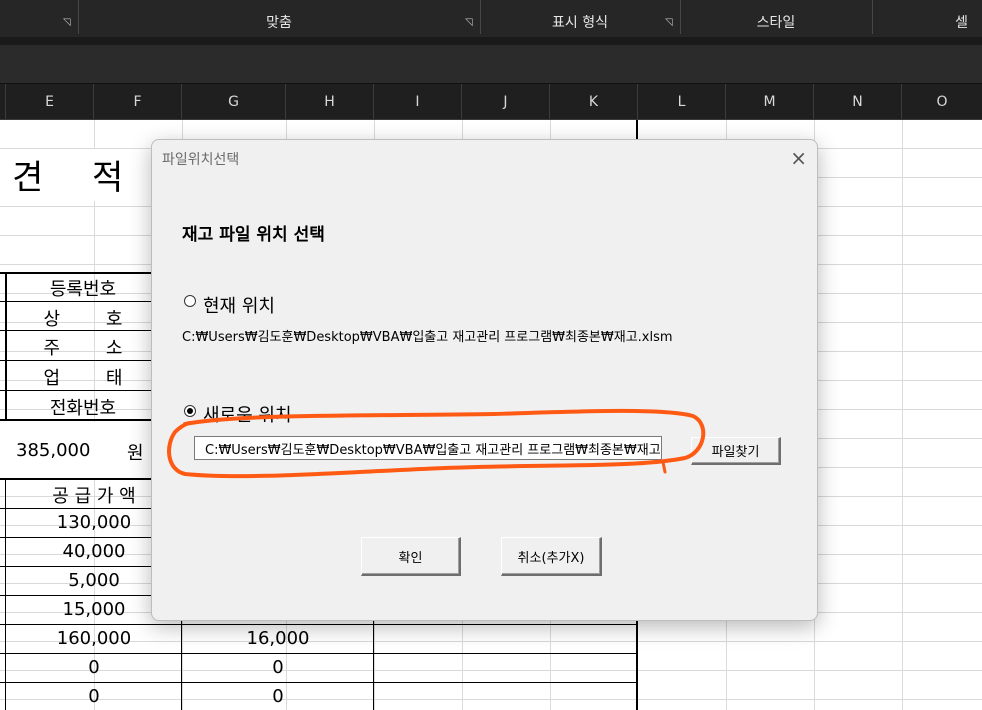 The image size is (982, 710). I want to click on formula-bar, so click(491, 64).